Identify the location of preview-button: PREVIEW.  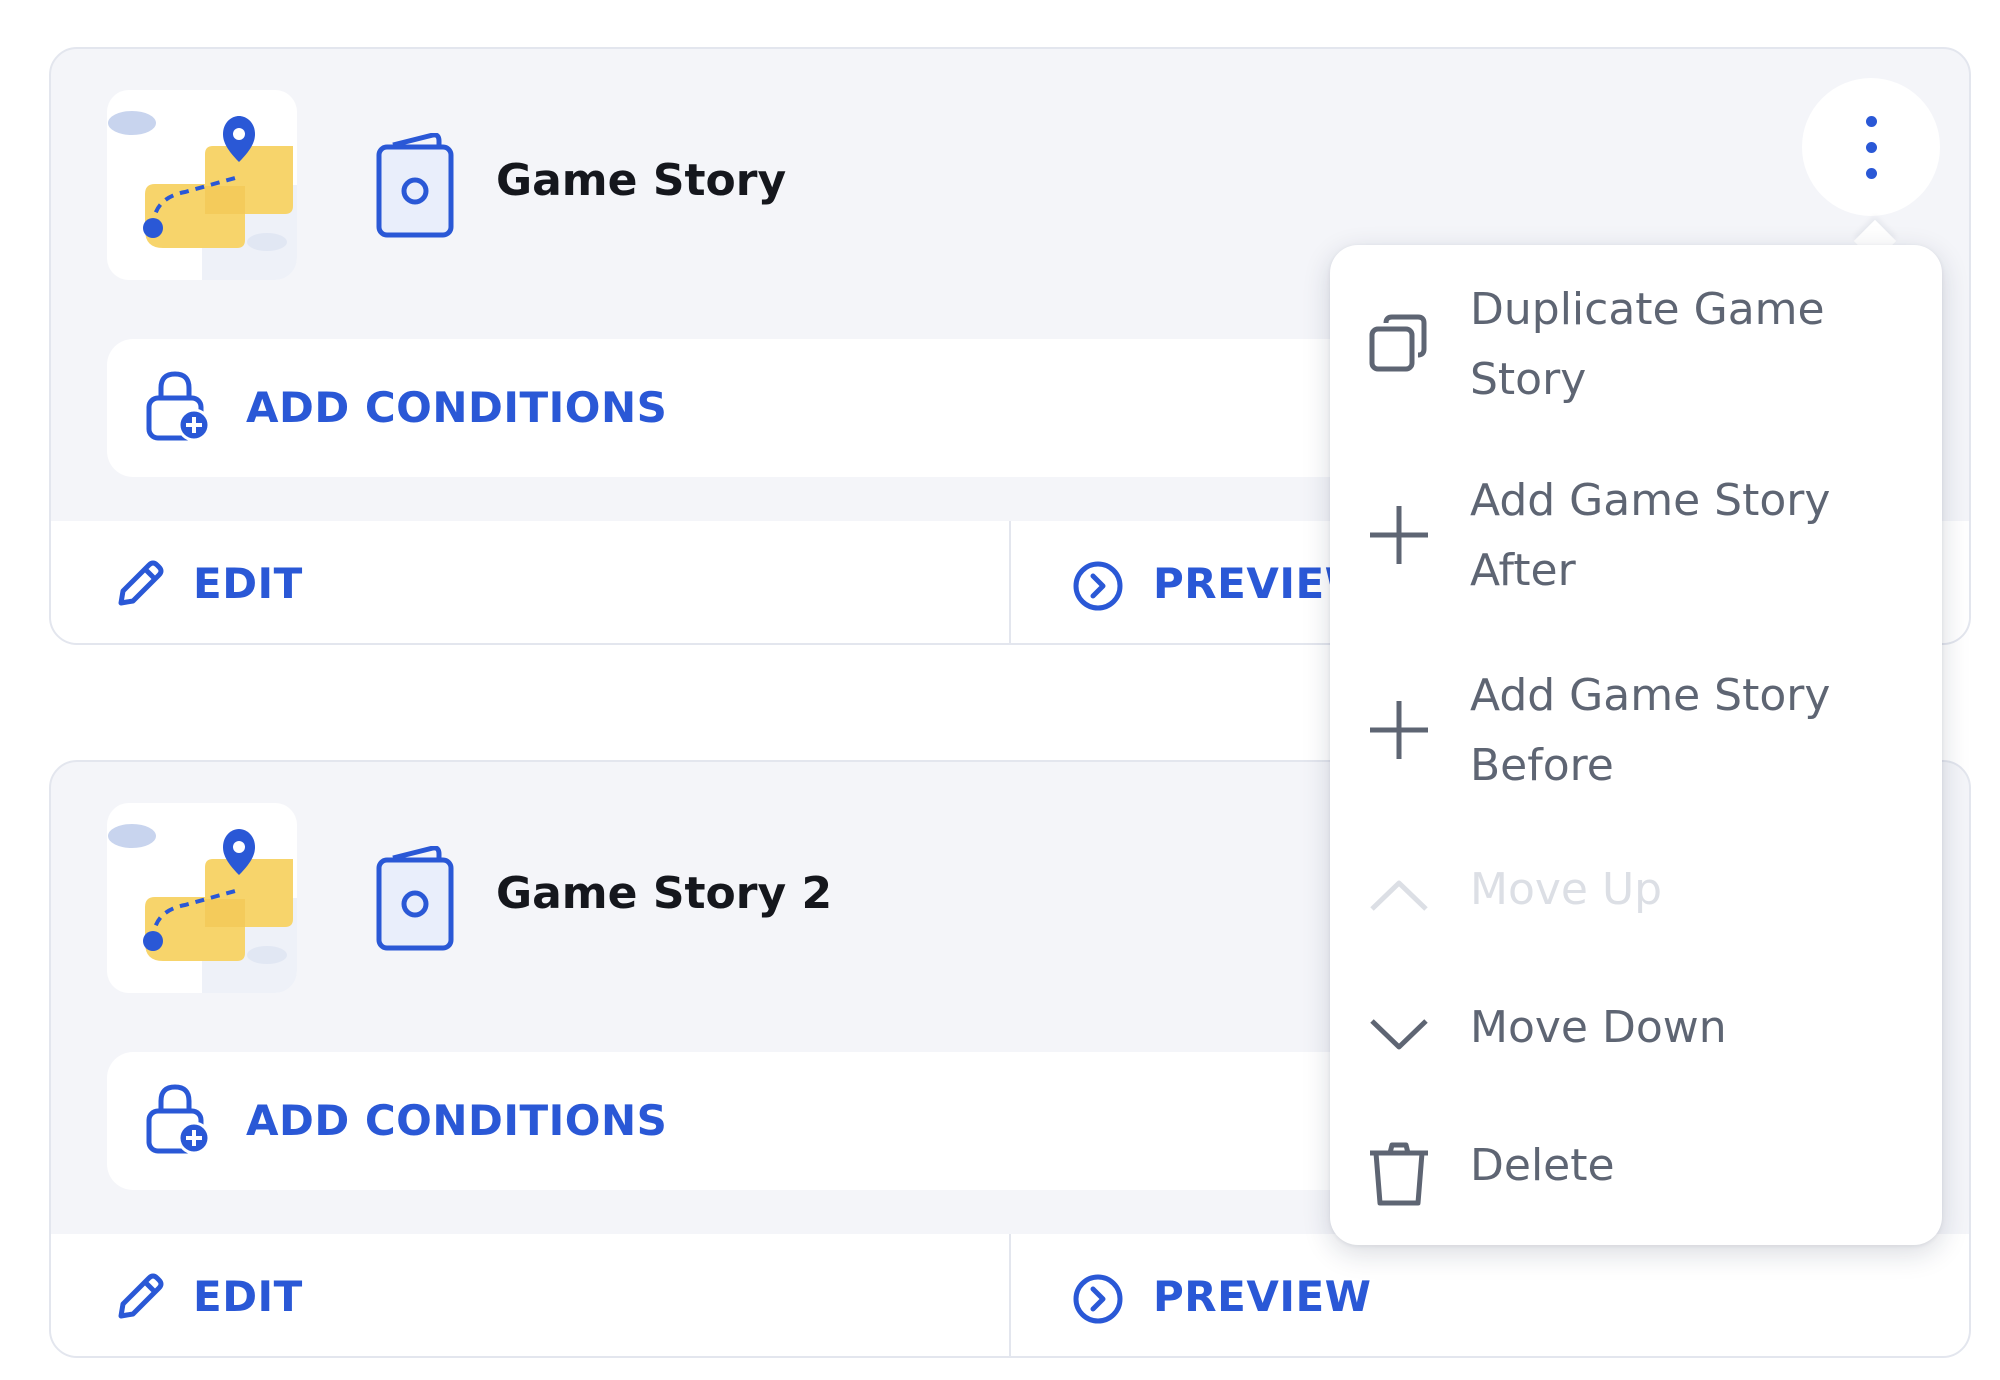
(1262, 1296).